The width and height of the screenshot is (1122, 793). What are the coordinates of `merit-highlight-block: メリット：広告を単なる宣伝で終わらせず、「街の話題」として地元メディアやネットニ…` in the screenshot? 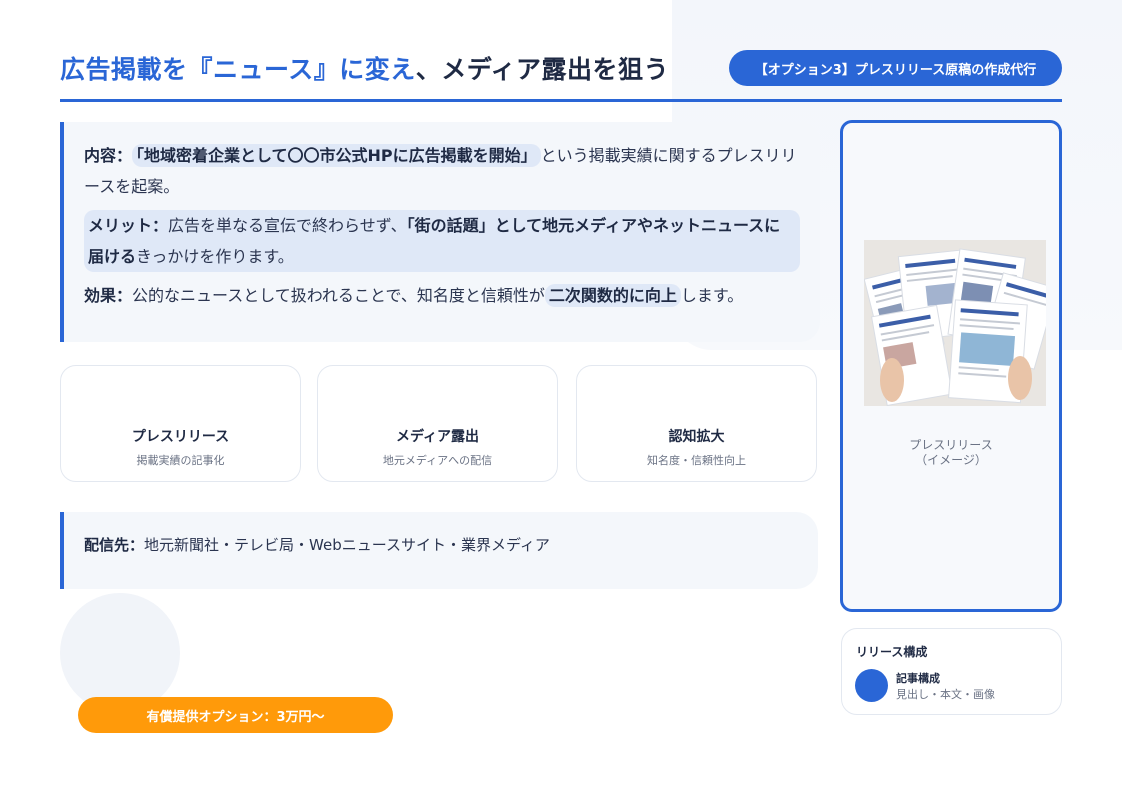 It's located at (442, 241).